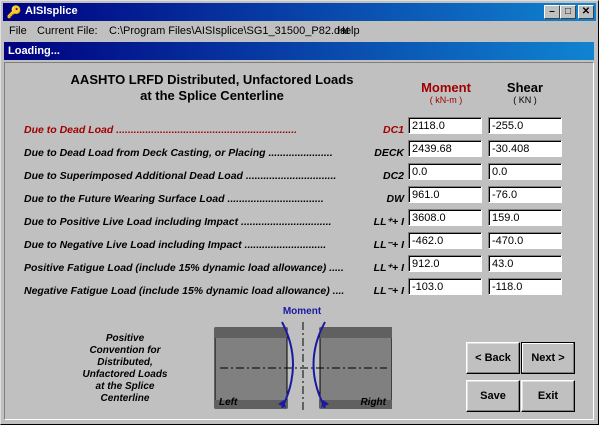 This screenshot has height=425, width=599. I want to click on convention-line: Convention for, so click(125, 350).